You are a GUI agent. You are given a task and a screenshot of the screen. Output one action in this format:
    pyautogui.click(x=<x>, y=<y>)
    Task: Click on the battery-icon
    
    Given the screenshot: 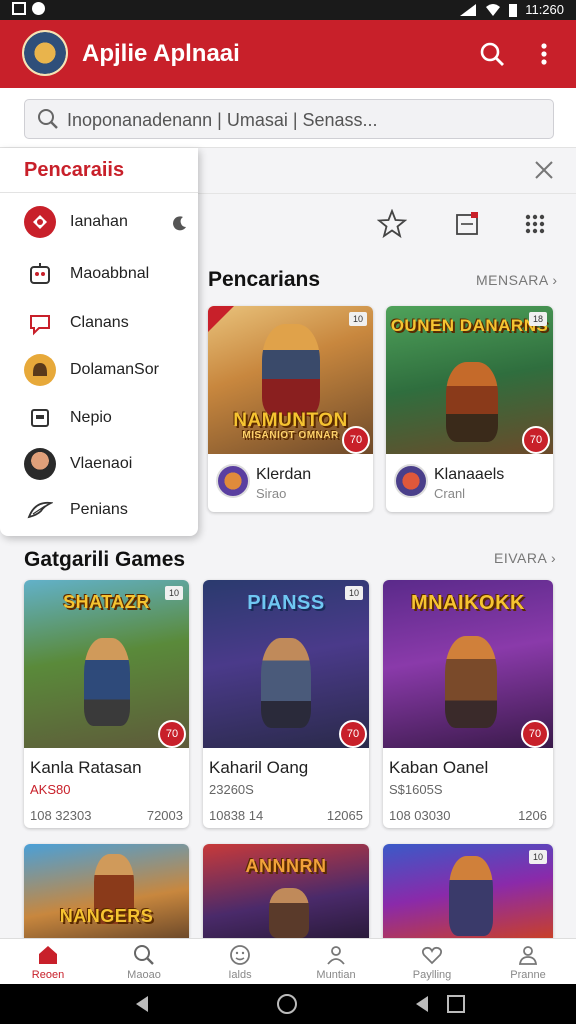 What is the action you would take?
    pyautogui.click(x=513, y=10)
    